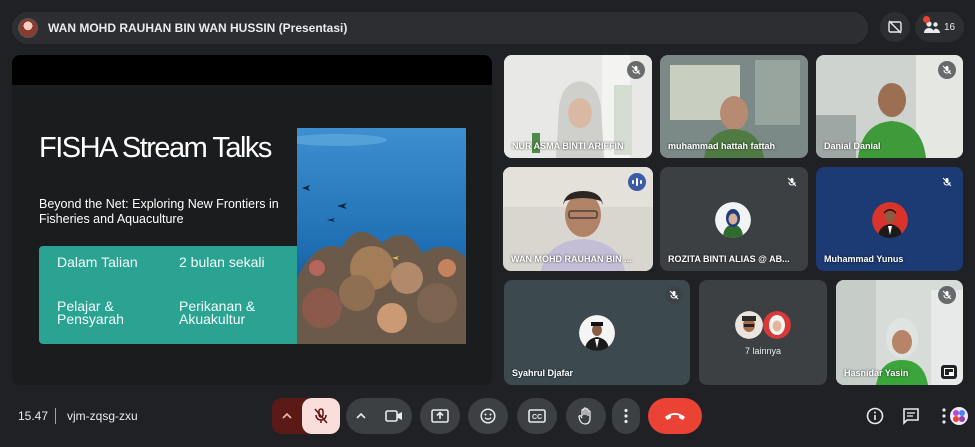 The image size is (975, 447). I want to click on meeting-code: vjm-zqsg-zxu, so click(102, 416).